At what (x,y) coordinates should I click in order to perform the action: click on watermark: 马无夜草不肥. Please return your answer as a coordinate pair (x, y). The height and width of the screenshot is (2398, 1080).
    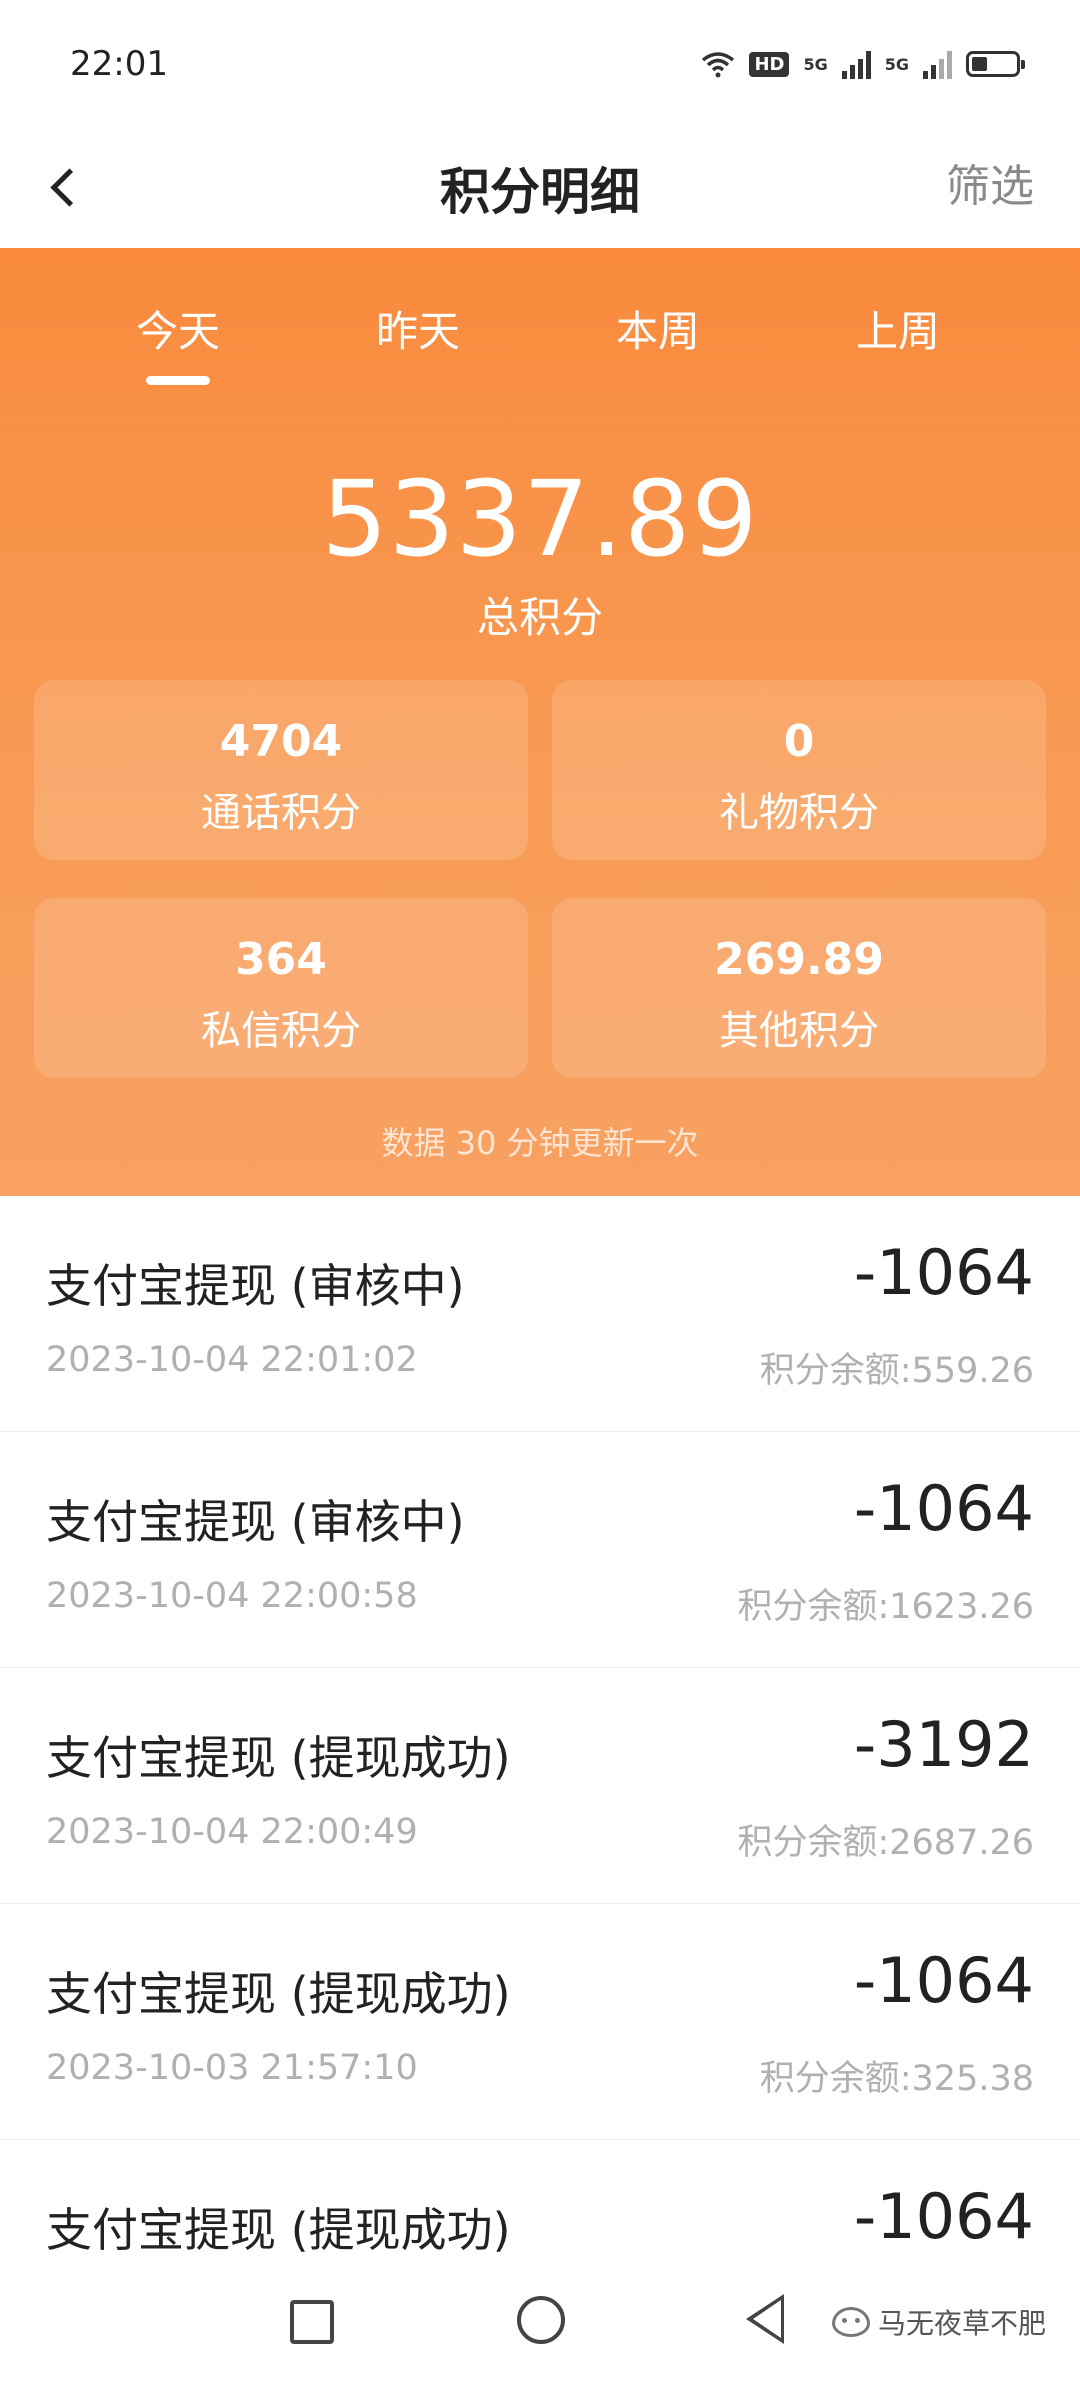
    Looking at the image, I should click on (938, 2322).